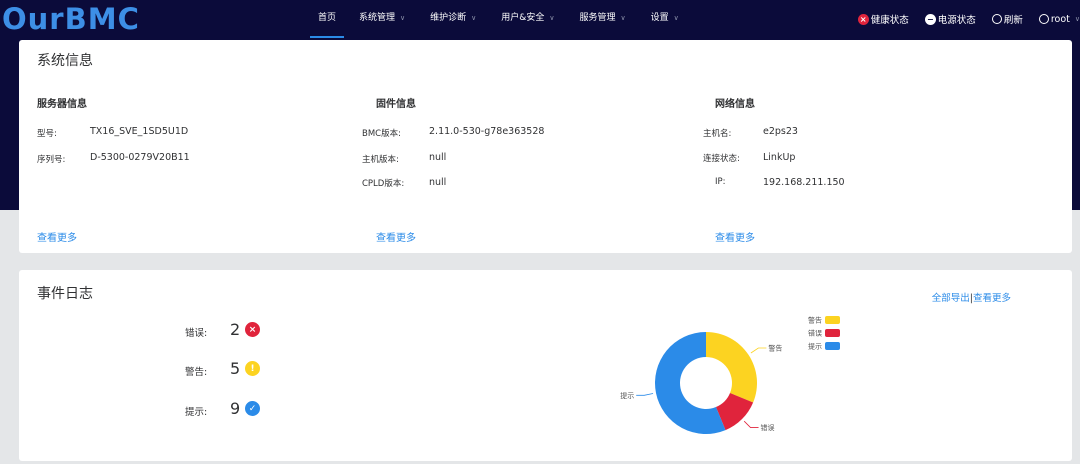 This screenshot has width=1080, height=464. I want to click on health-status-label: 健康状态, so click(889, 20).